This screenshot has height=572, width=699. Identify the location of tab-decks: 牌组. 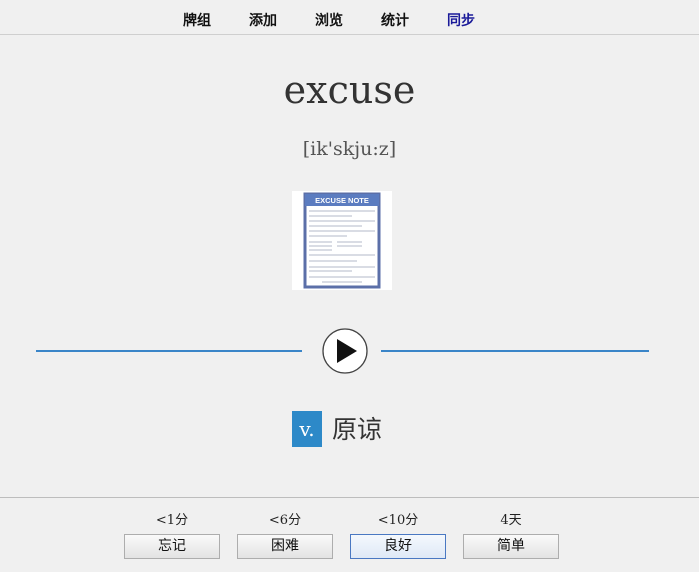
(197, 20).